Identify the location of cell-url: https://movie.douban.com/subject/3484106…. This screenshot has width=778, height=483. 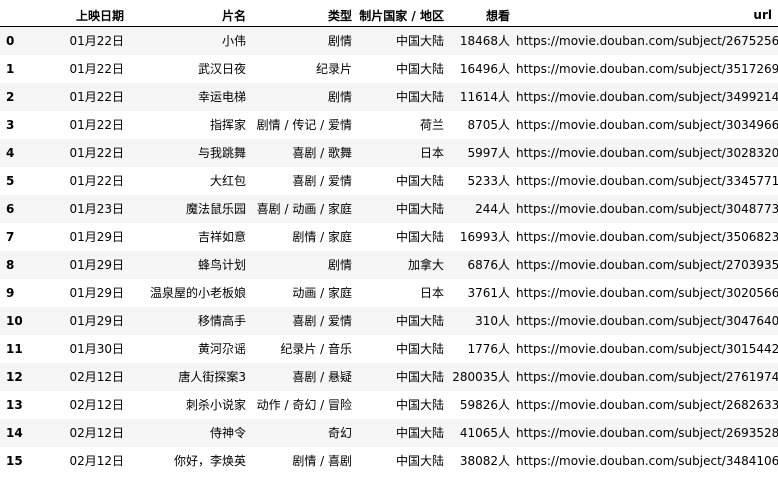
(647, 460).